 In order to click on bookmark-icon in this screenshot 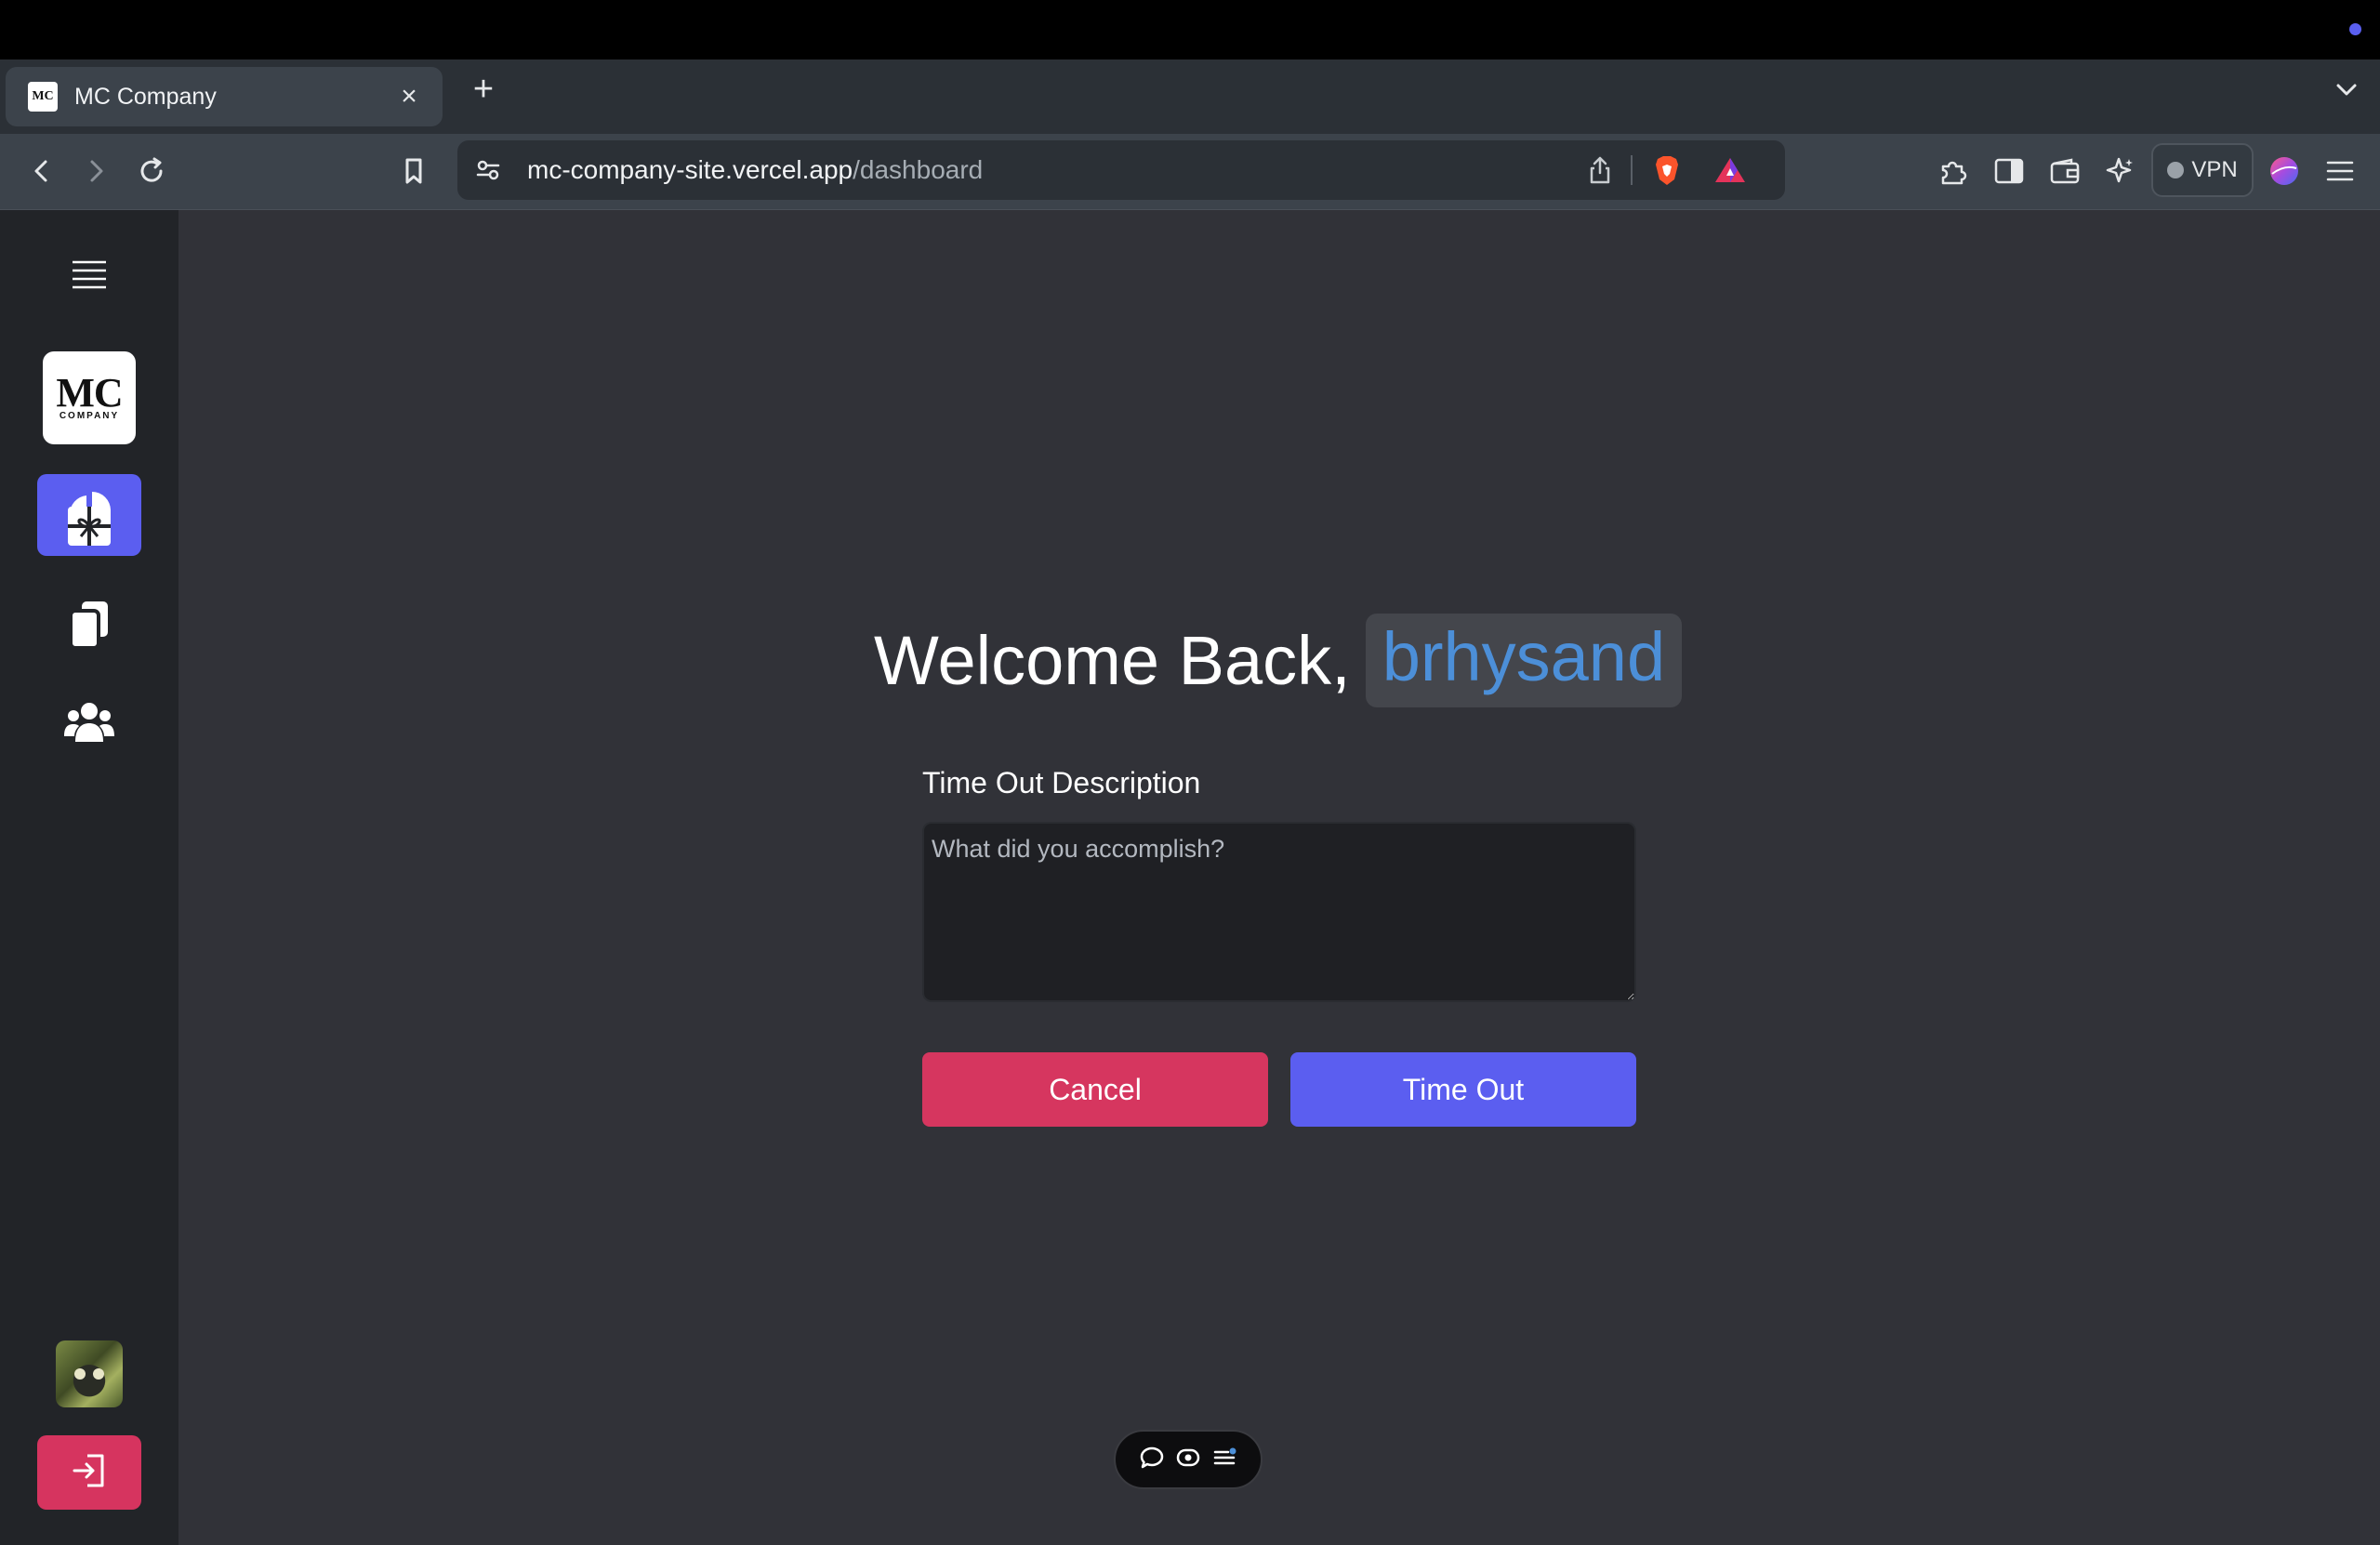, I will do `click(413, 171)`.